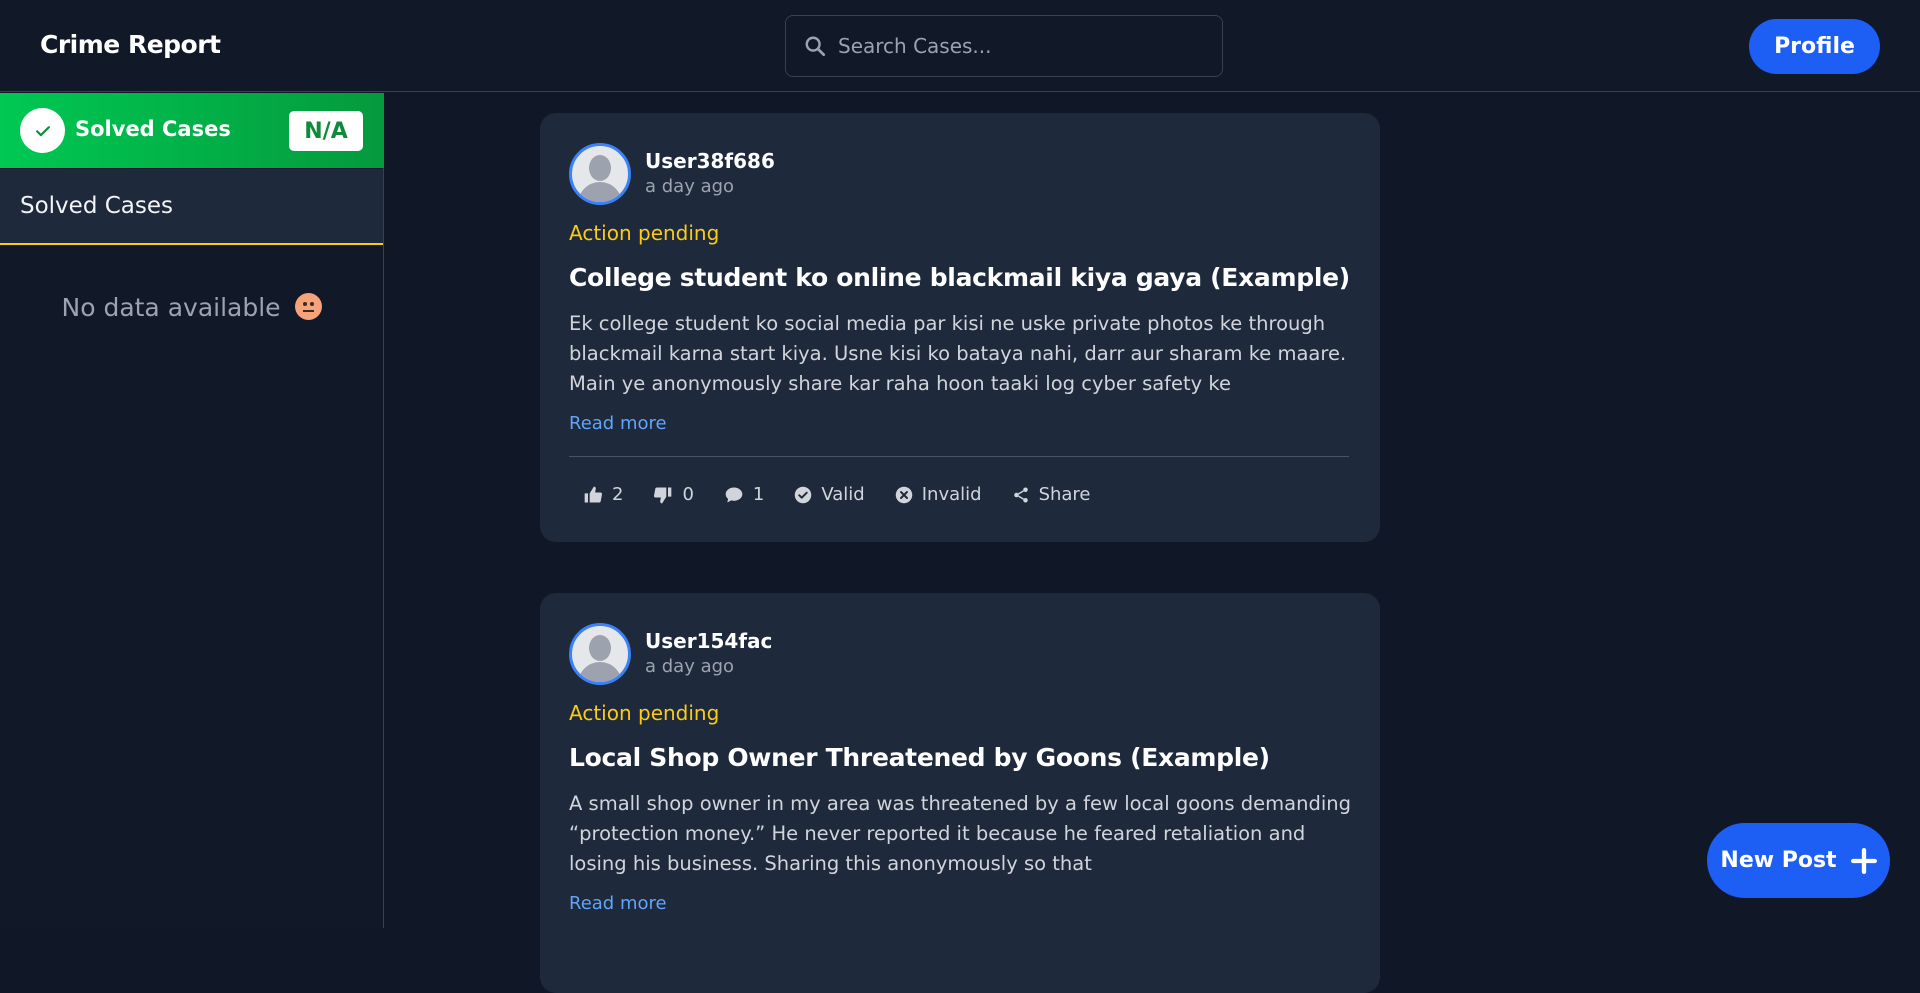 This screenshot has width=1920, height=993. What do you see at coordinates (758, 494) in the screenshot?
I see `comment-count: 1` at bounding box center [758, 494].